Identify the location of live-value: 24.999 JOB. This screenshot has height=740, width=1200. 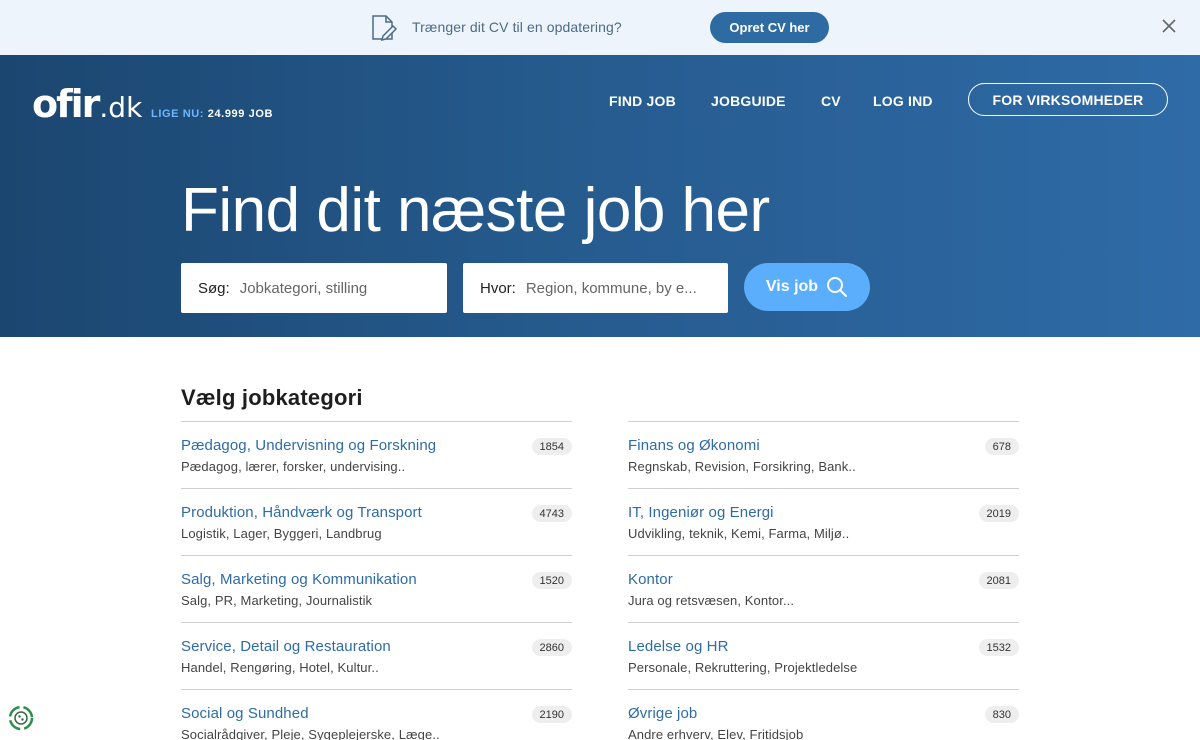
(240, 114).